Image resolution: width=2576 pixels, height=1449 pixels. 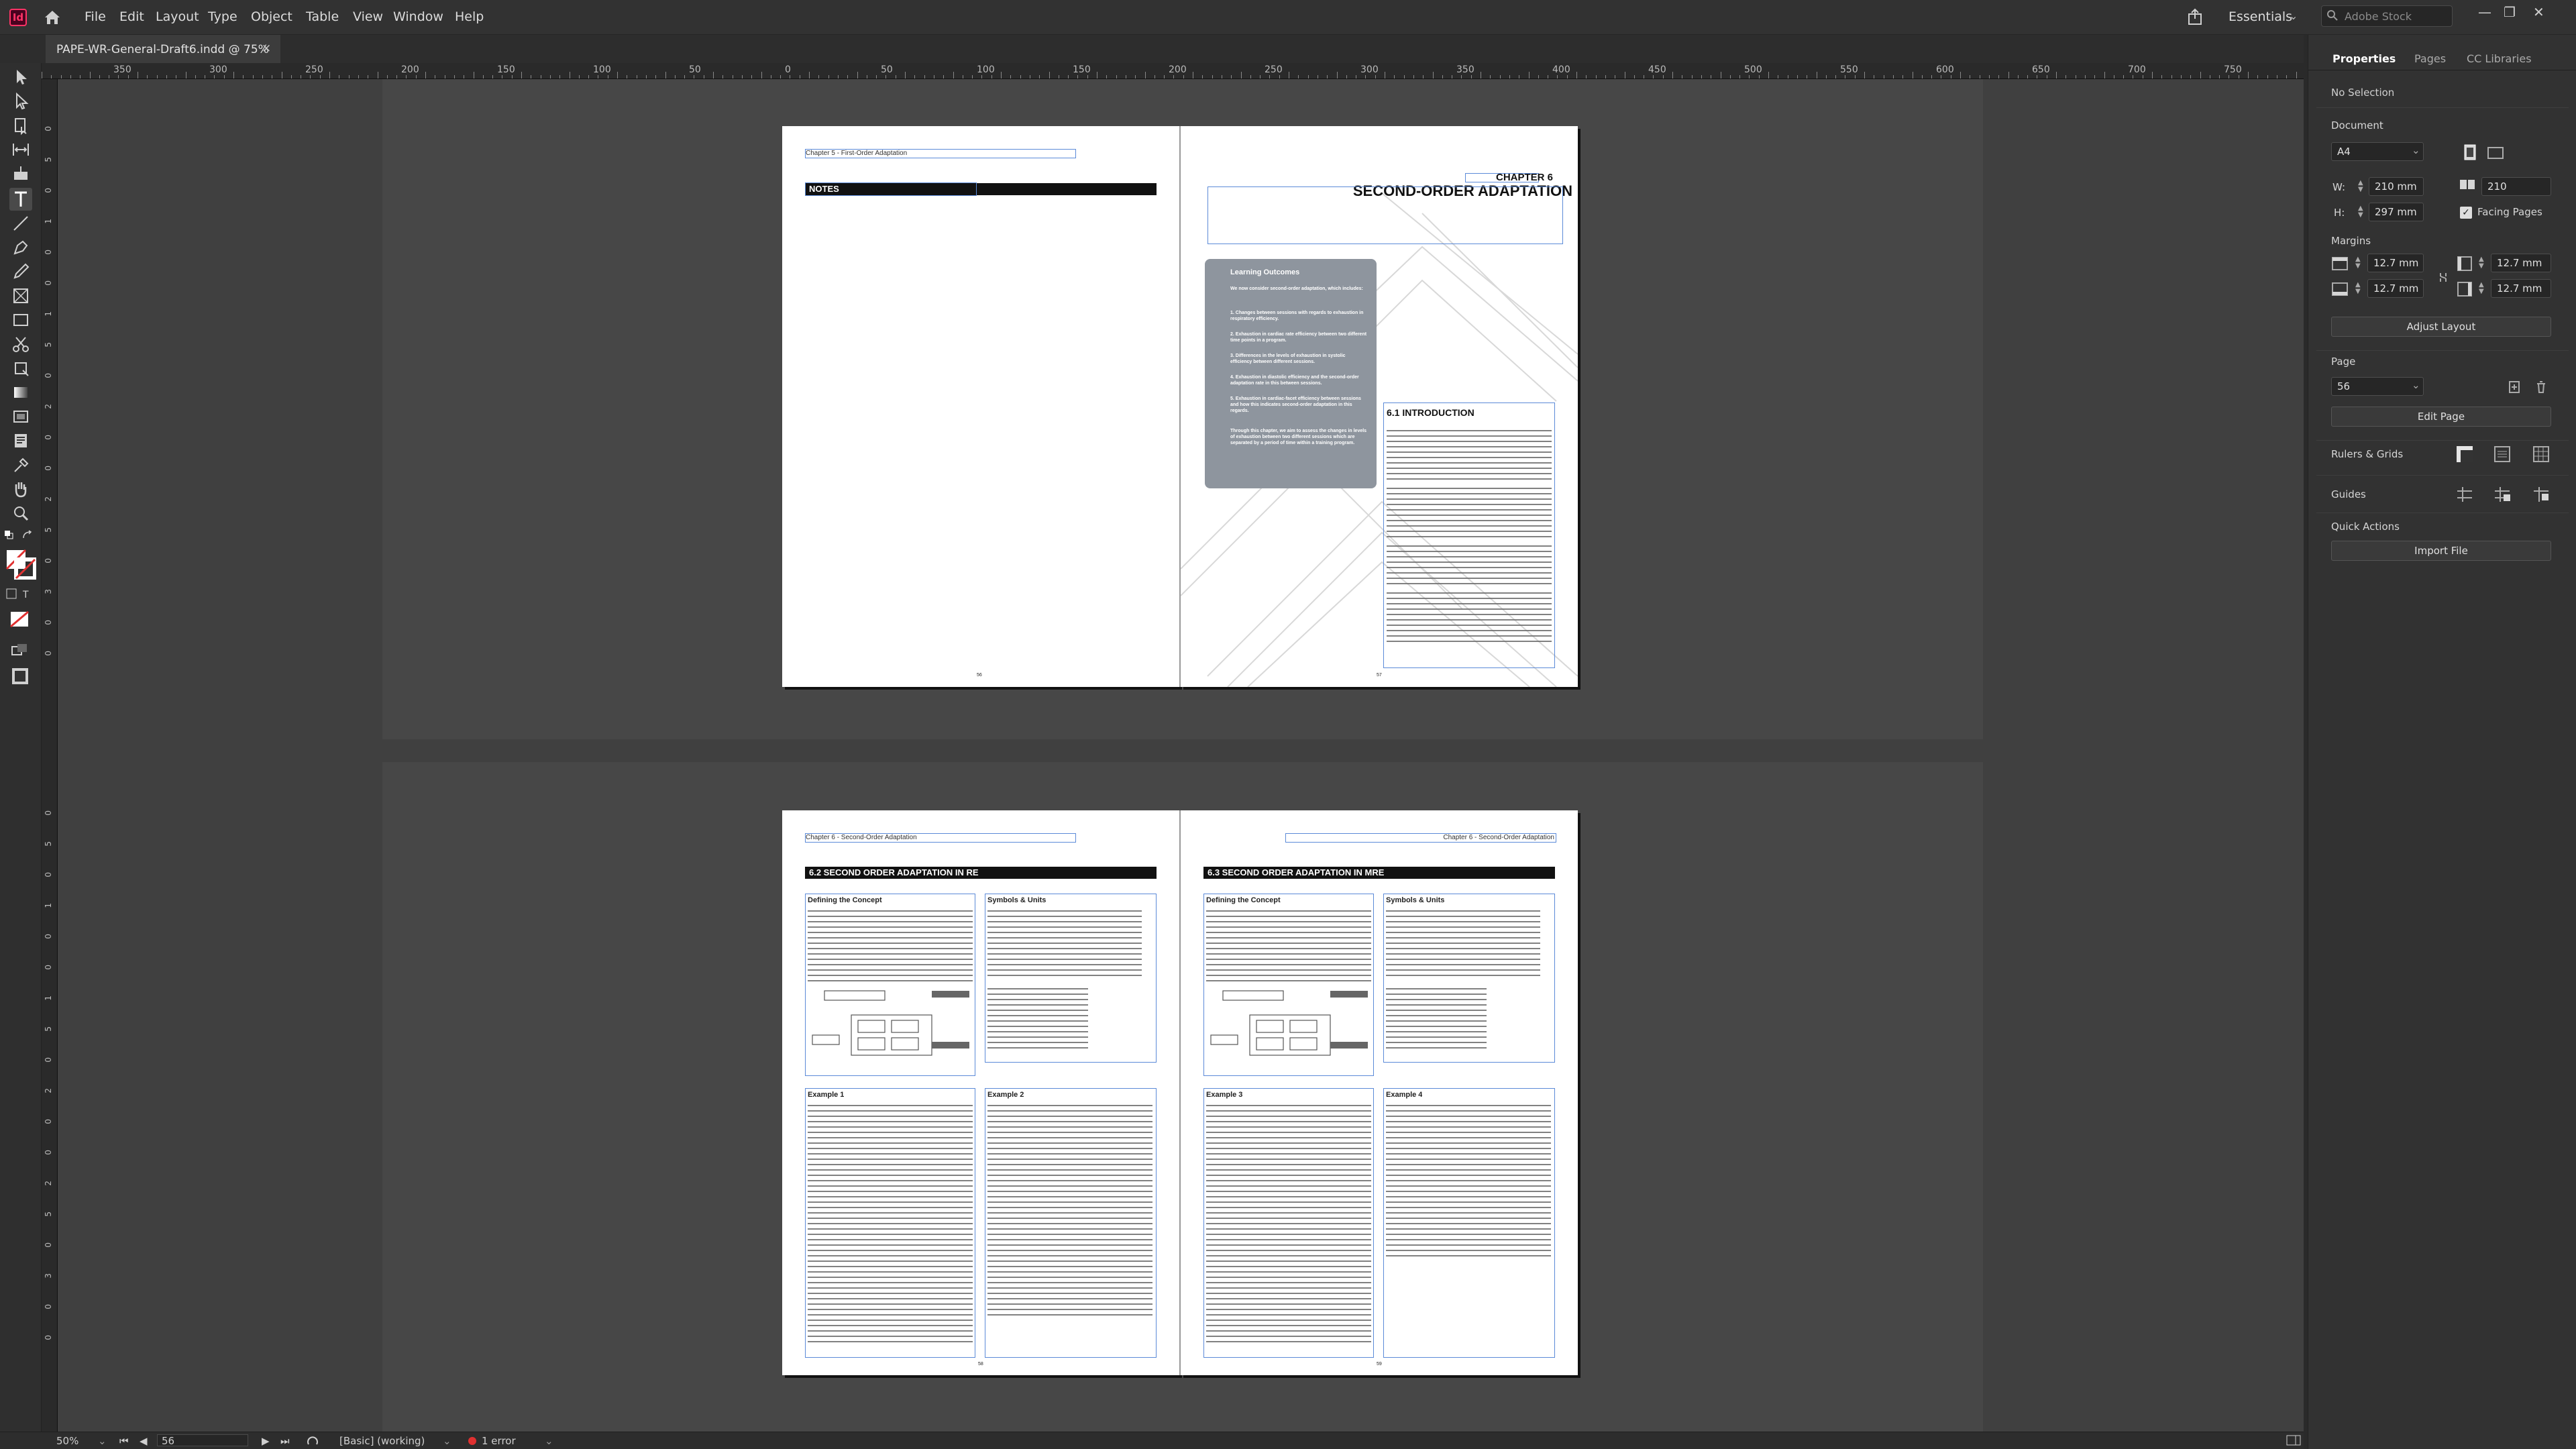 What do you see at coordinates (2441, 551) in the screenshot?
I see `import-file-button: Import File` at bounding box center [2441, 551].